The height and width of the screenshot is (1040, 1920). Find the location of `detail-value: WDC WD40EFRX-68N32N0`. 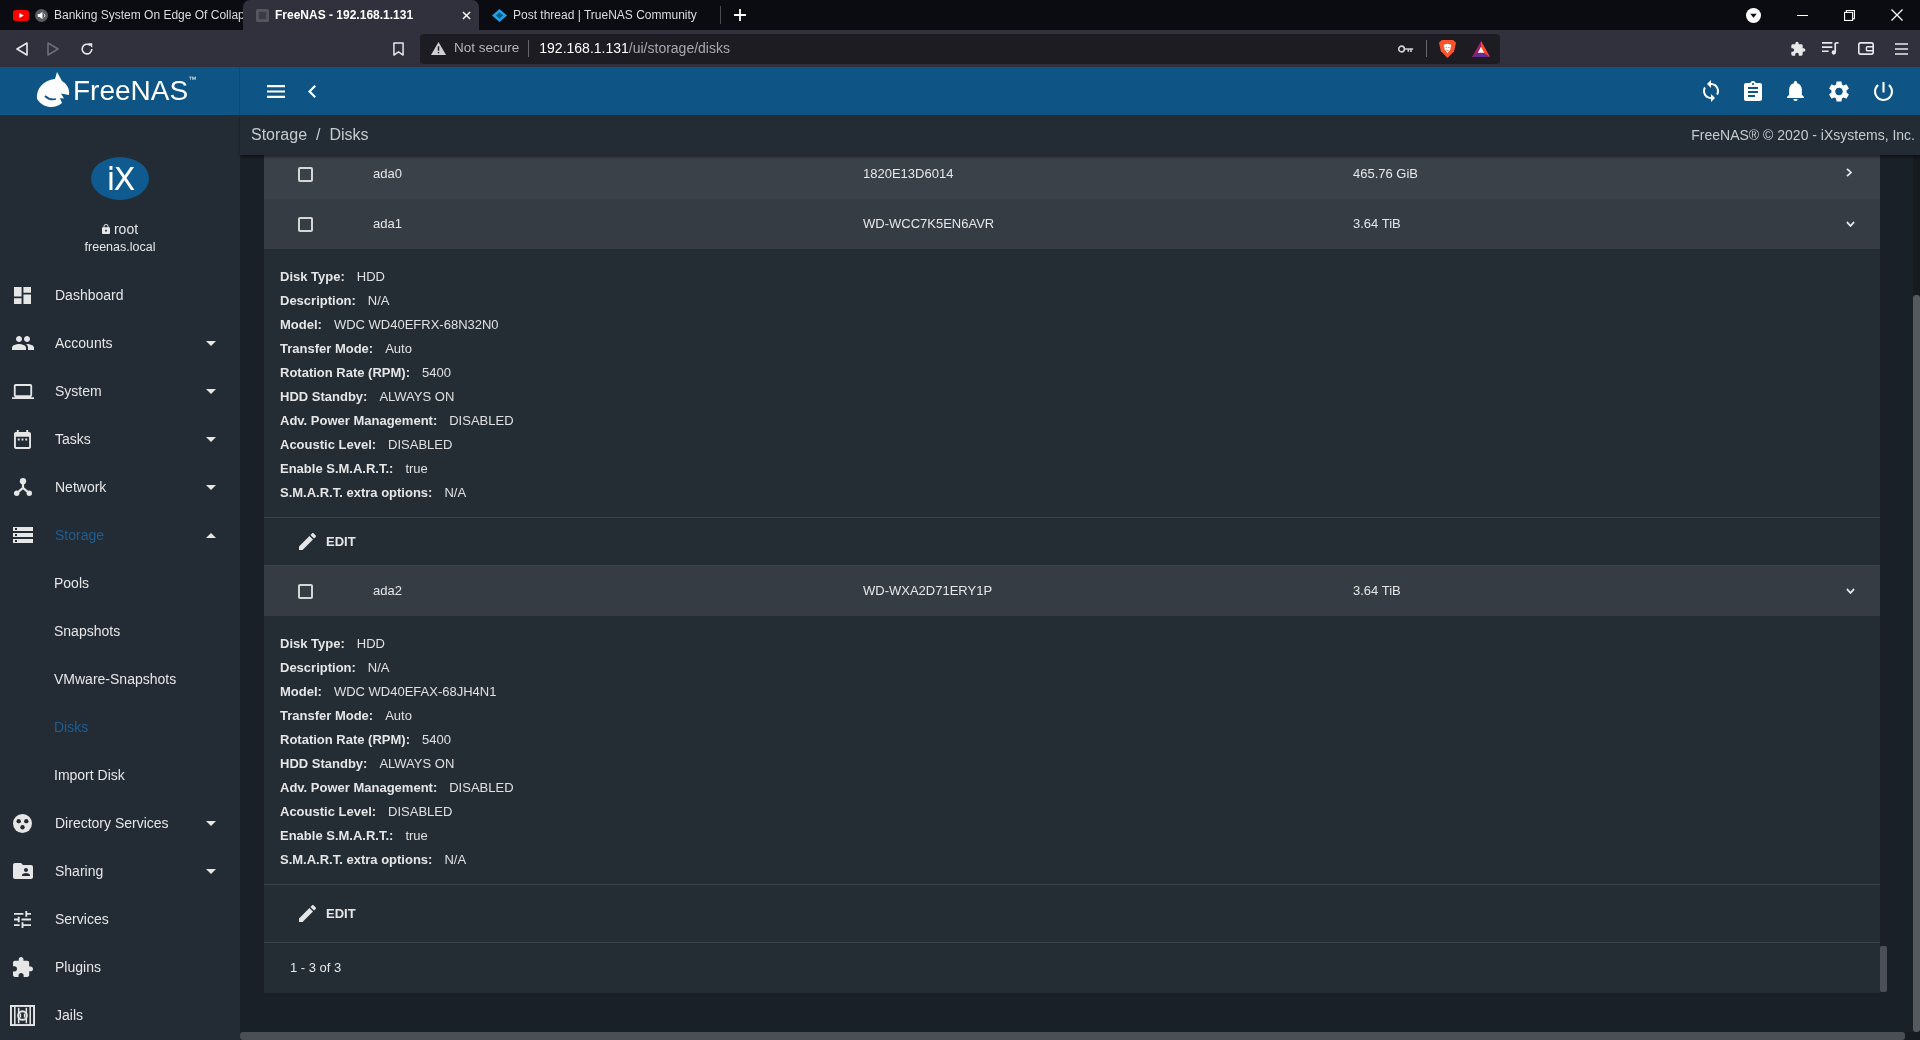

detail-value: WDC WD40EFRX-68N32N0 is located at coordinates (416, 325).